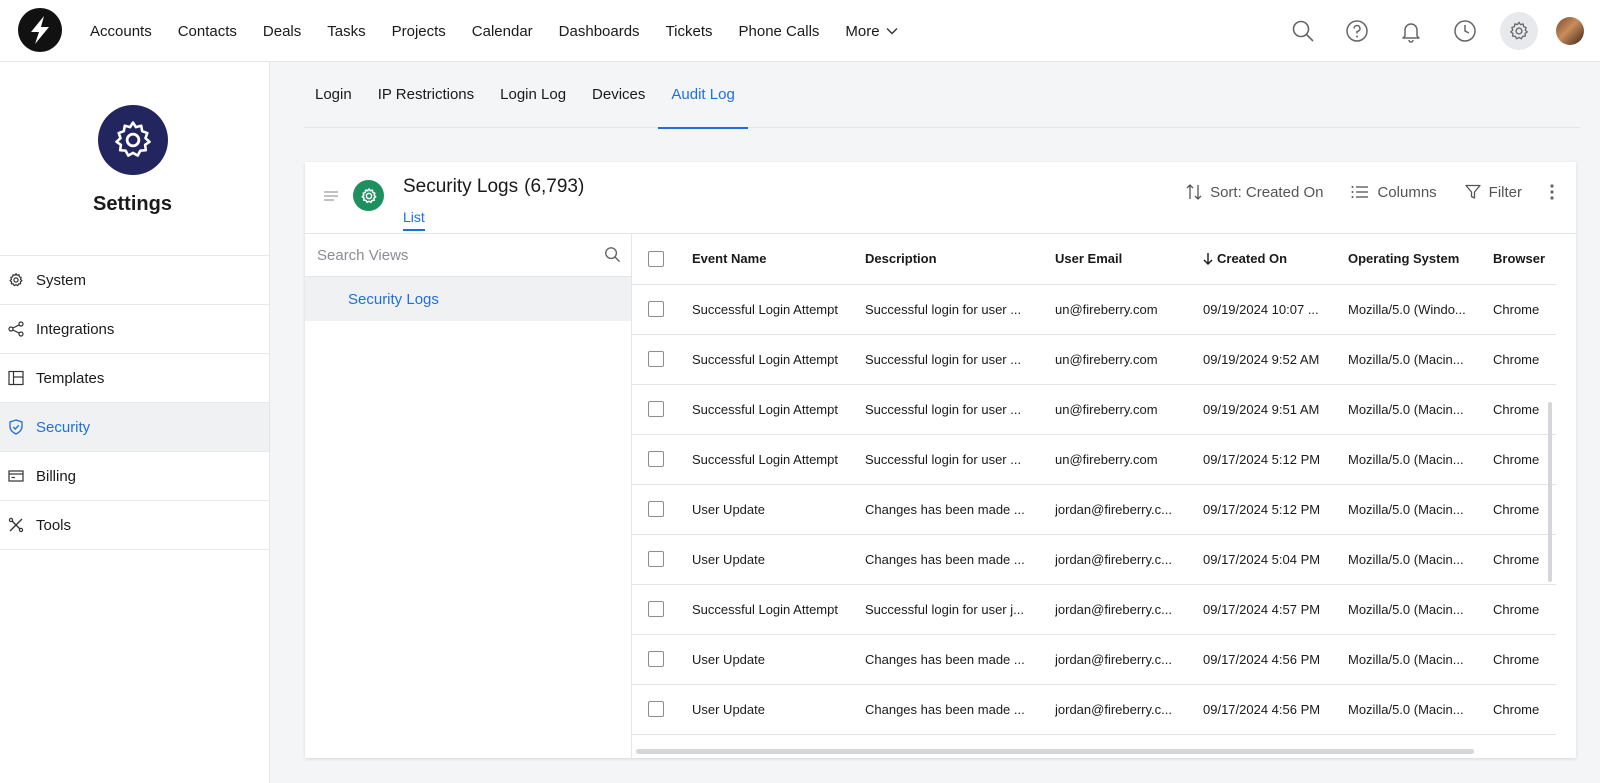  What do you see at coordinates (414, 220) in the screenshot?
I see `tab-list-view: List` at bounding box center [414, 220].